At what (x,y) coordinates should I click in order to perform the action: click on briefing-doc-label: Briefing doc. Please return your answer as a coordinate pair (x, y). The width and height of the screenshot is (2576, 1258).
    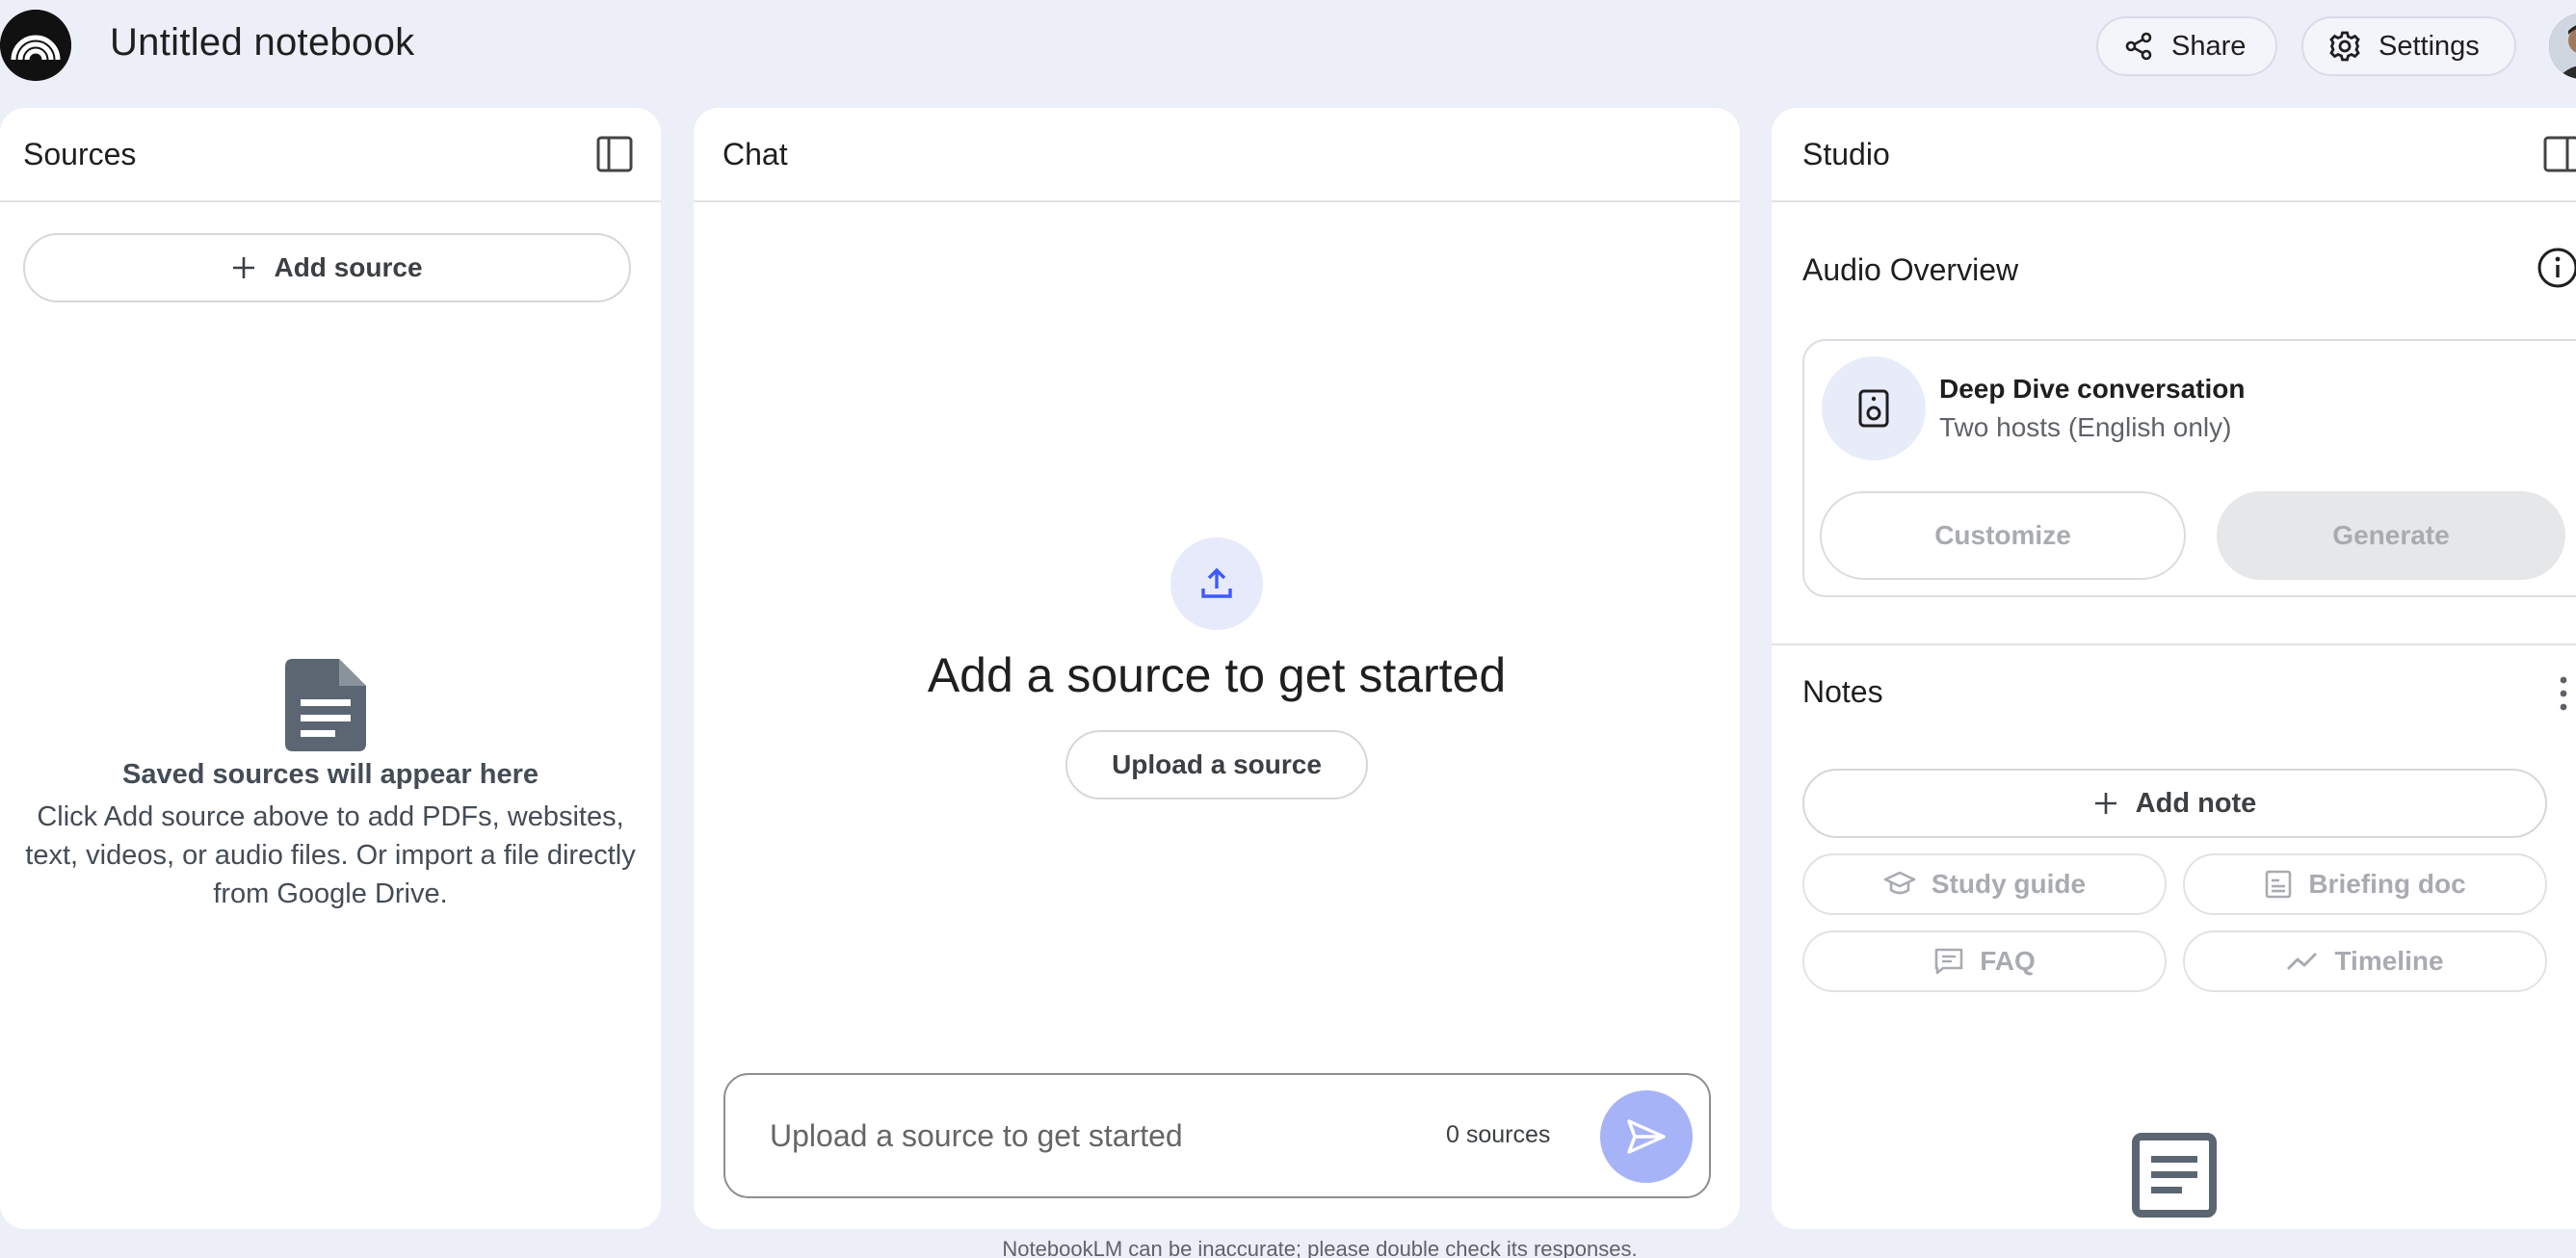
    Looking at the image, I should click on (2387, 884).